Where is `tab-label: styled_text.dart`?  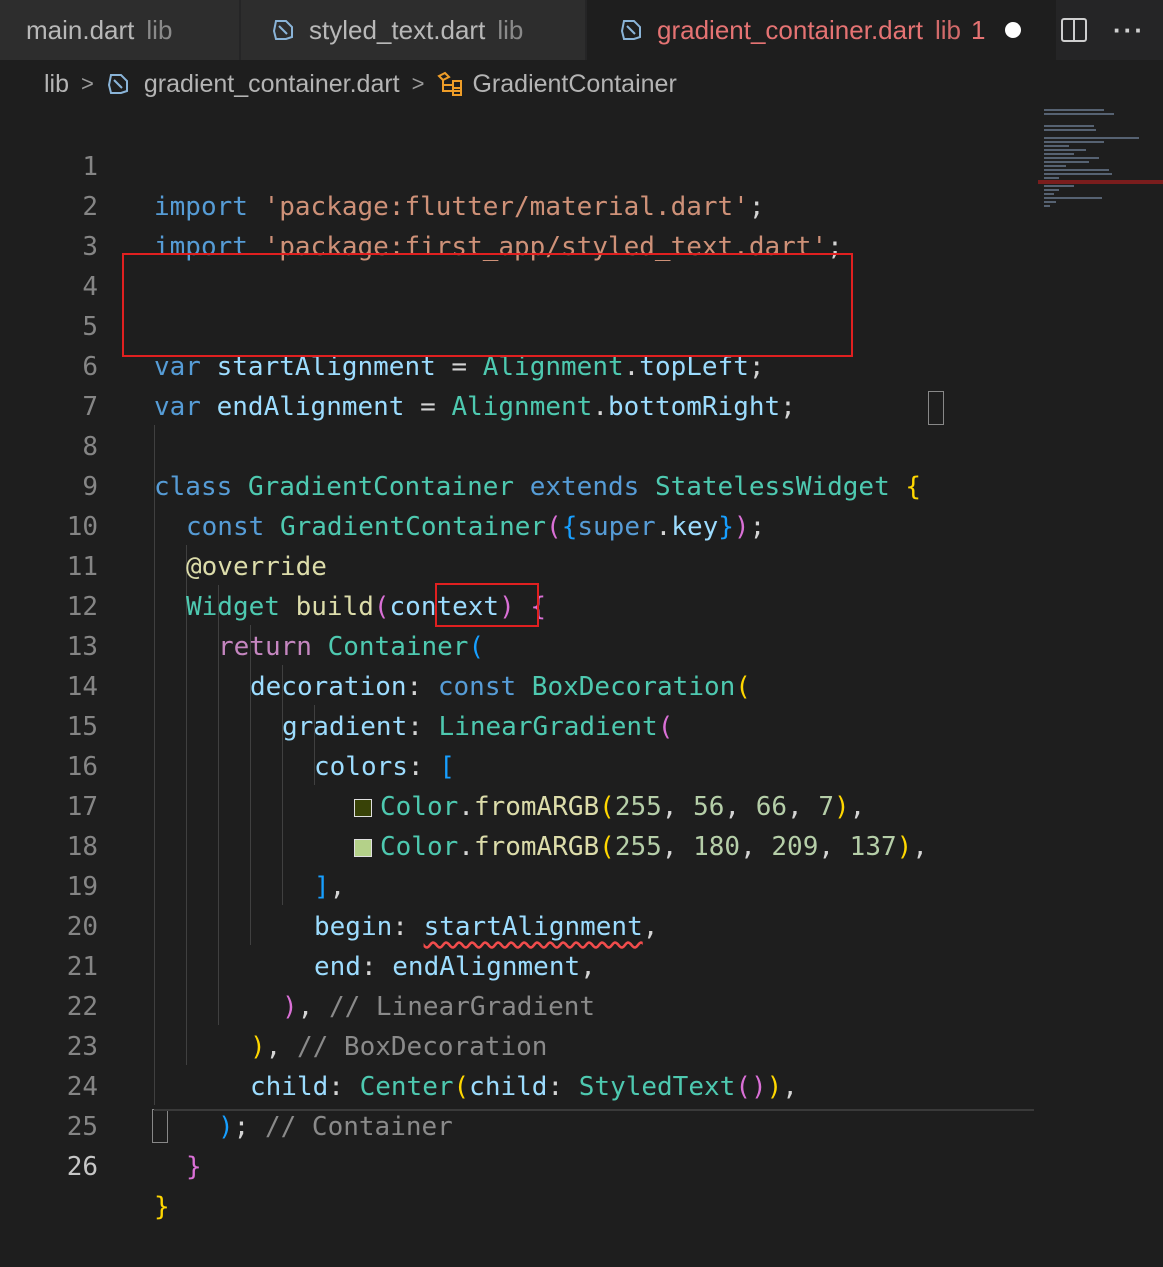 tab-label: styled_text.dart is located at coordinates (397, 29).